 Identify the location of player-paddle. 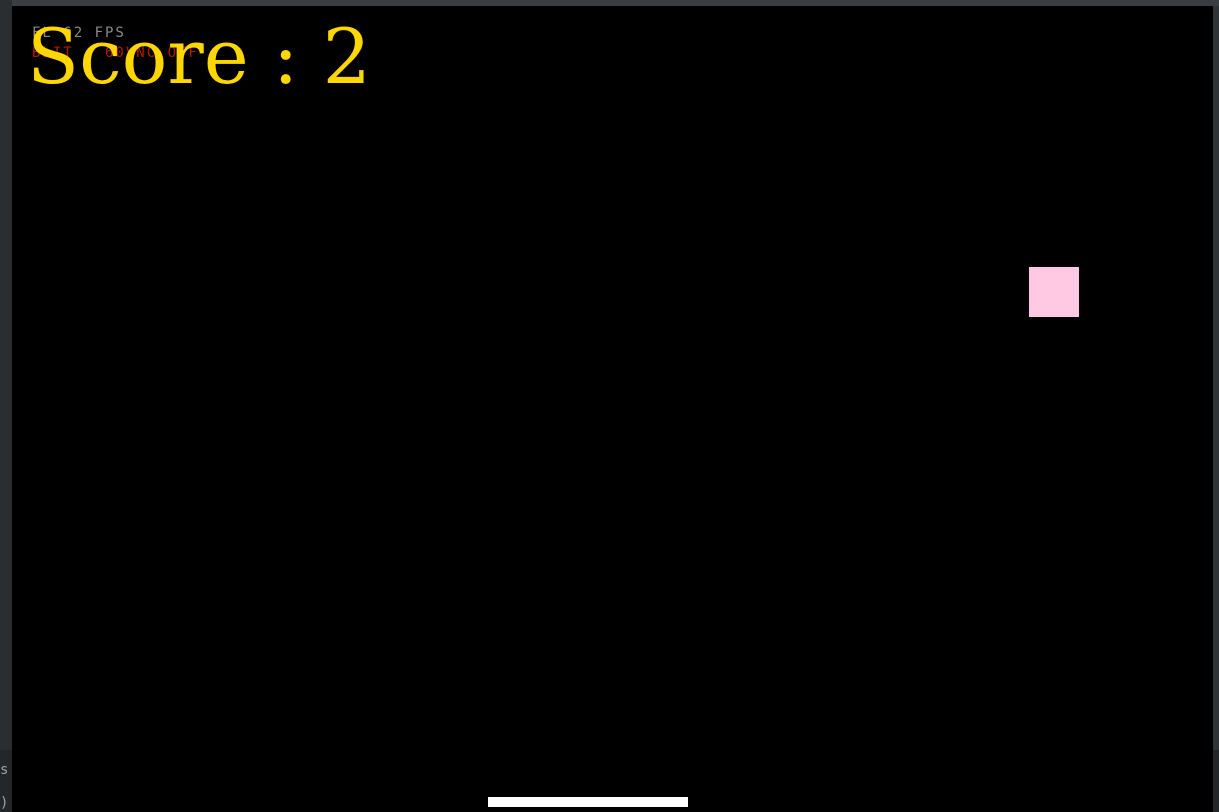
(588, 802).